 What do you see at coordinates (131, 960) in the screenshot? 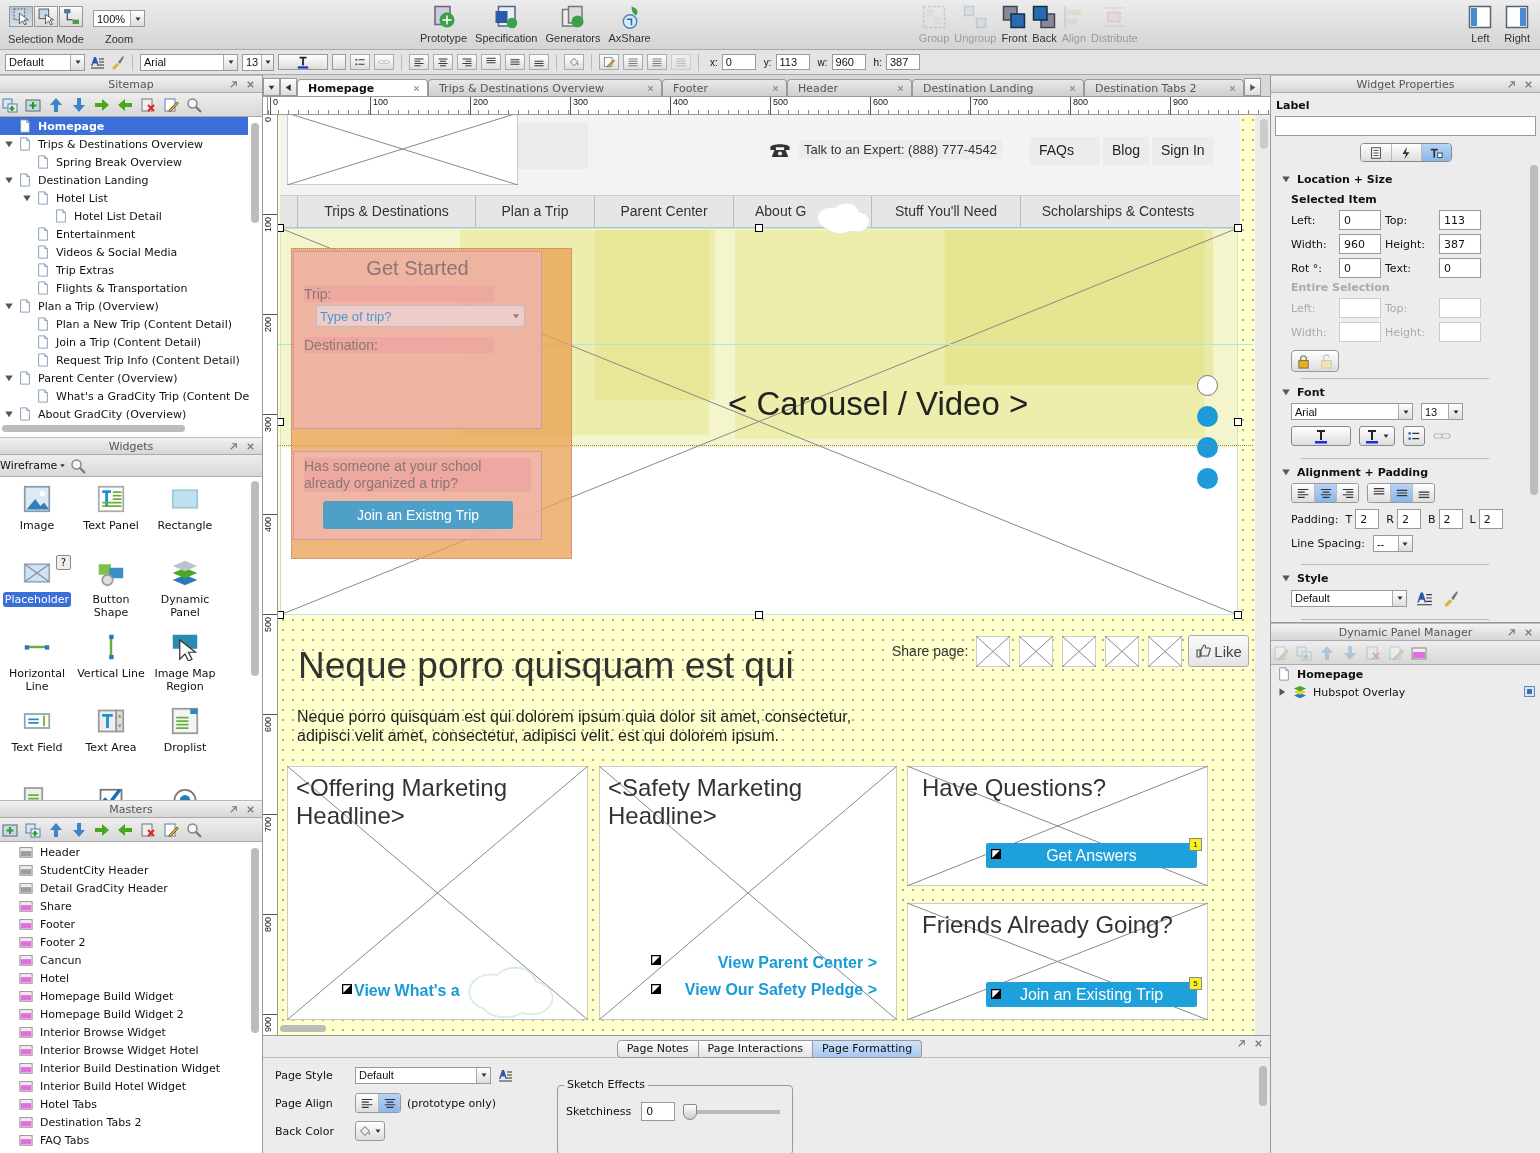
I see `master-item: Cancun` at bounding box center [131, 960].